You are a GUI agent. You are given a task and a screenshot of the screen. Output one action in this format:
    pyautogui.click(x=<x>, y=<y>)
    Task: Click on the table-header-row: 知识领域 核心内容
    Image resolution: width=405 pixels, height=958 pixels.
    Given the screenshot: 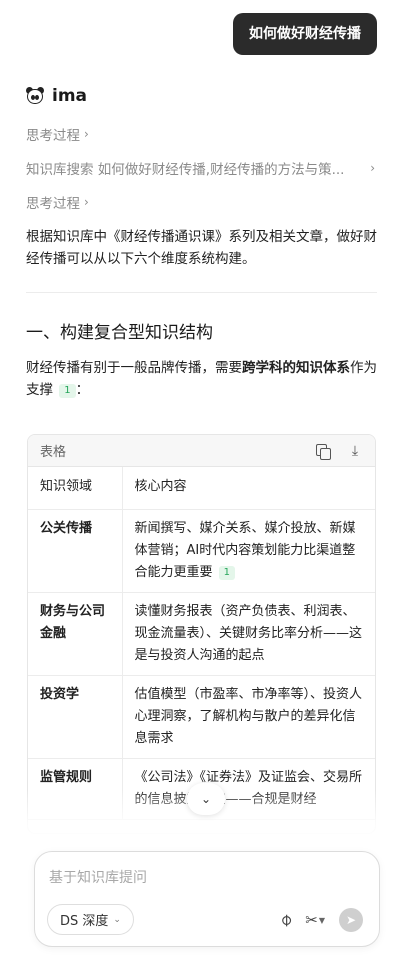 What is the action you would take?
    pyautogui.click(x=201, y=488)
    